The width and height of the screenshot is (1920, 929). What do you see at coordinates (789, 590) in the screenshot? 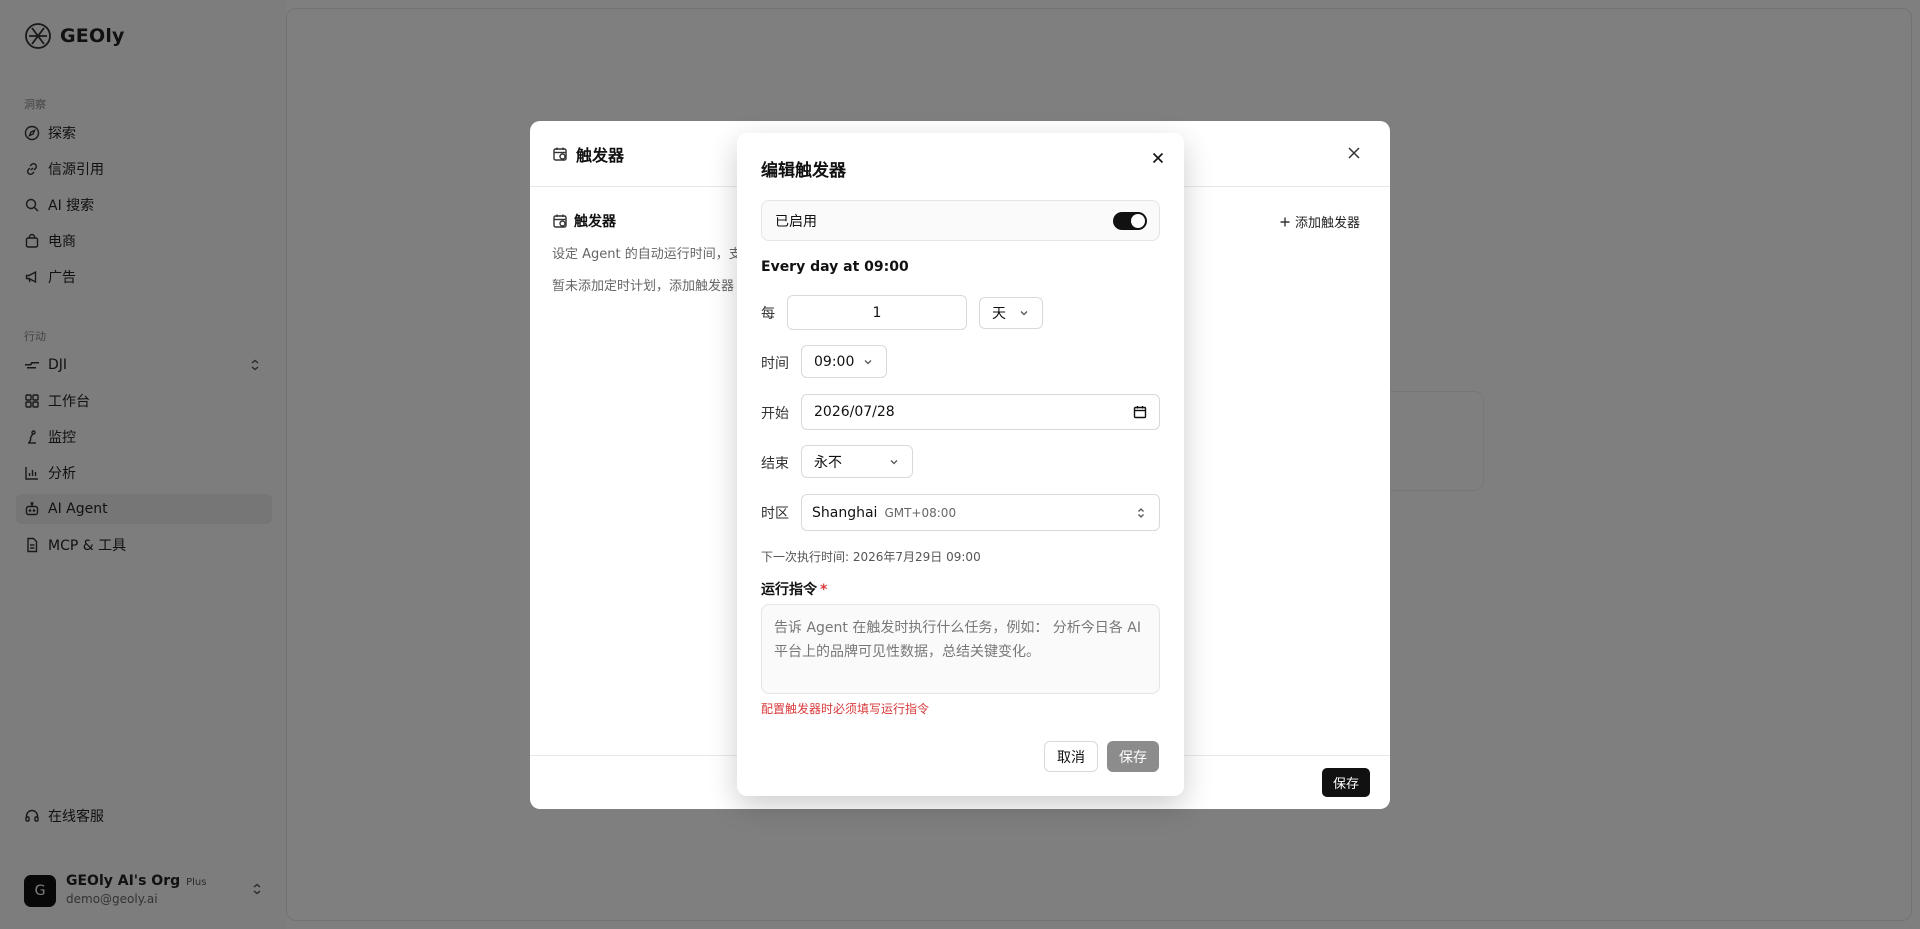
I see `command-label-text: 运行指令` at bounding box center [789, 590].